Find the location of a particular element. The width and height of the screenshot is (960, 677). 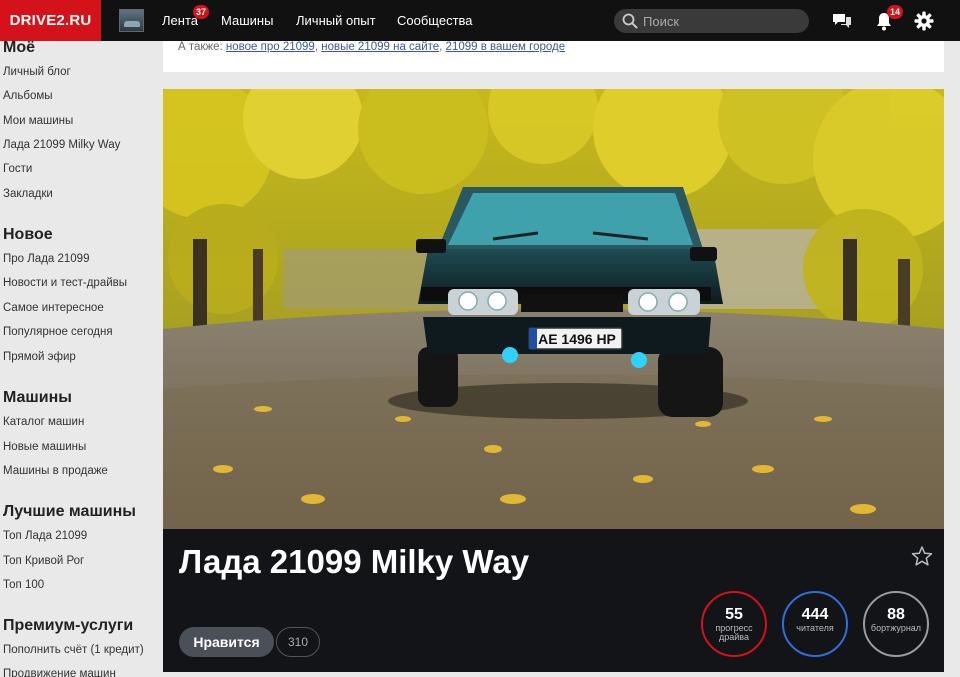

nav-feed: Лента is located at coordinates (180, 20).